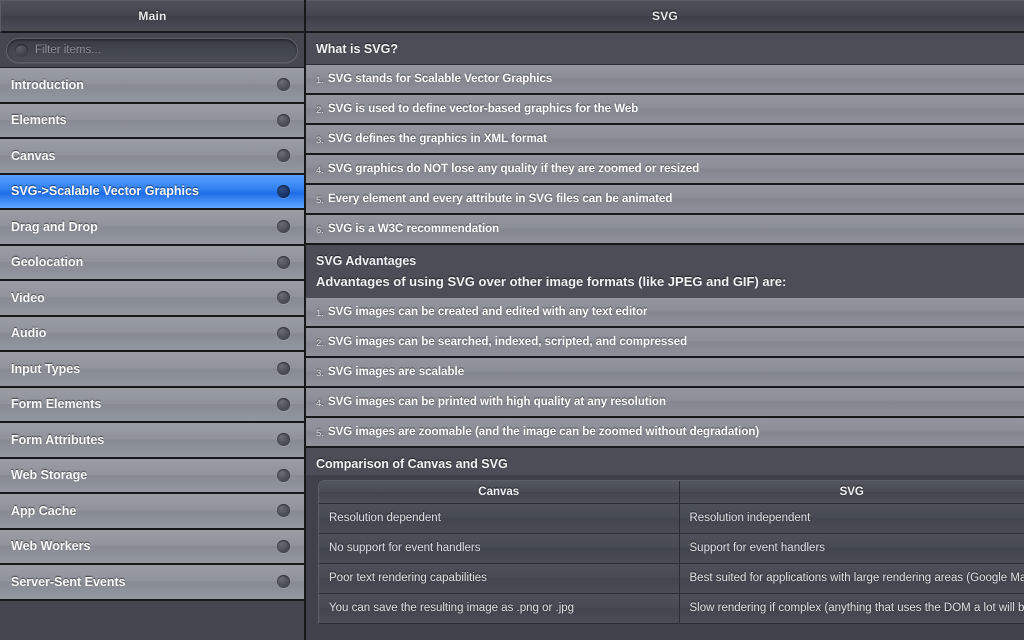 The height and width of the screenshot is (640, 1024). Describe the element at coordinates (851, 548) in the screenshot. I see `table-cell: Support for event handlers` at that location.